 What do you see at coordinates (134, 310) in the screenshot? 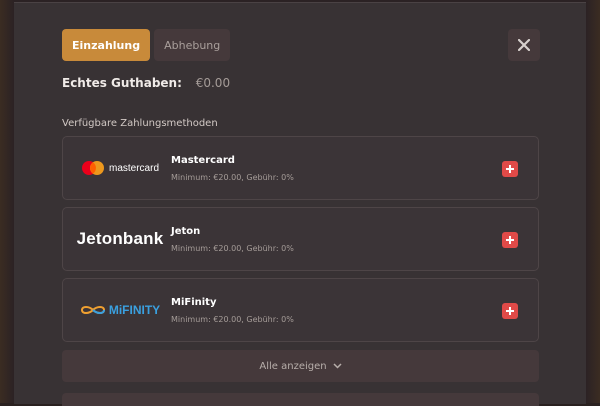
I see `mifinity-logo-text: MiFINITY` at bounding box center [134, 310].